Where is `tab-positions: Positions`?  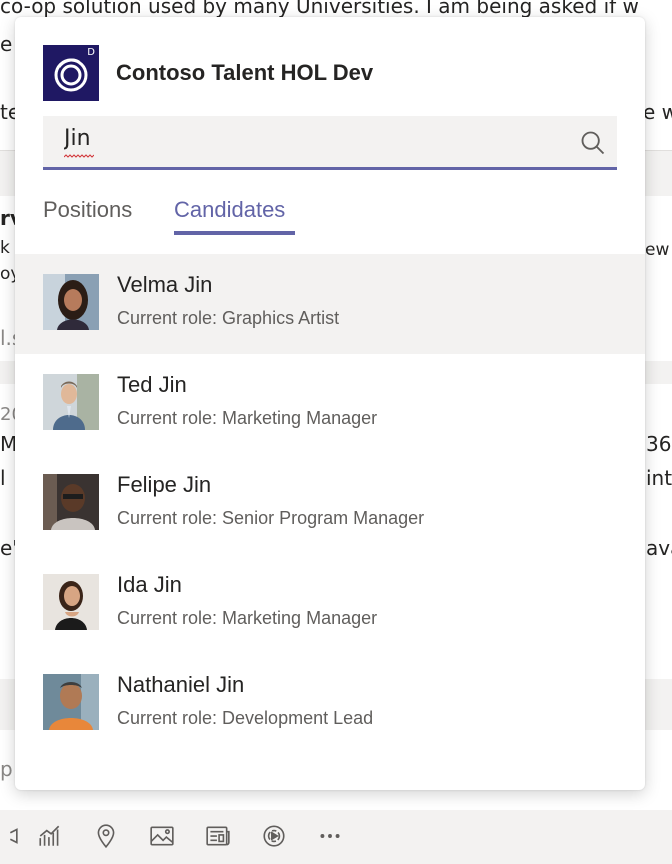
tab-positions: Positions is located at coordinates (87, 210).